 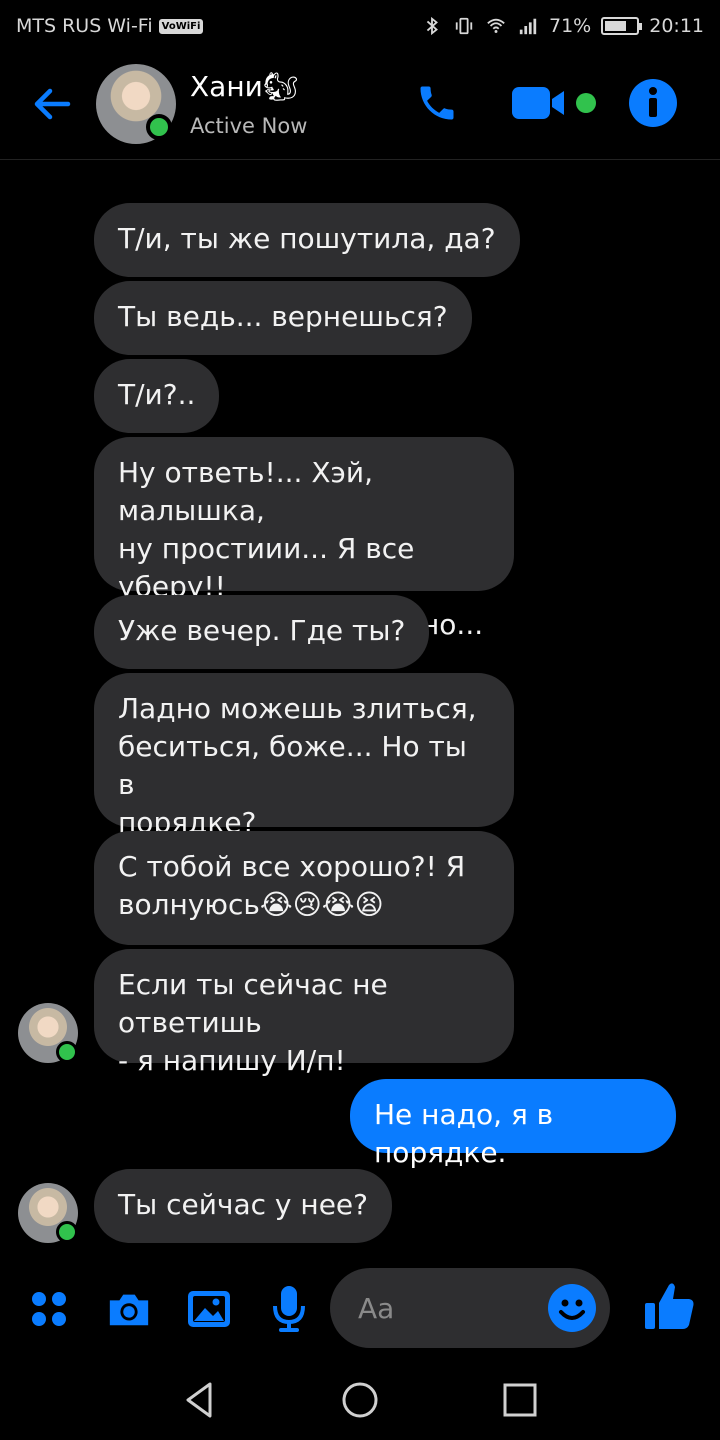 What do you see at coordinates (528, 26) in the screenshot?
I see `signal-icon` at bounding box center [528, 26].